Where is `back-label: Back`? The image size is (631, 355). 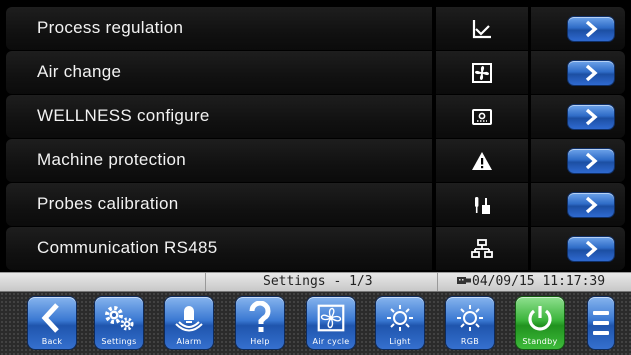
back-label: Back is located at coordinates (52, 341).